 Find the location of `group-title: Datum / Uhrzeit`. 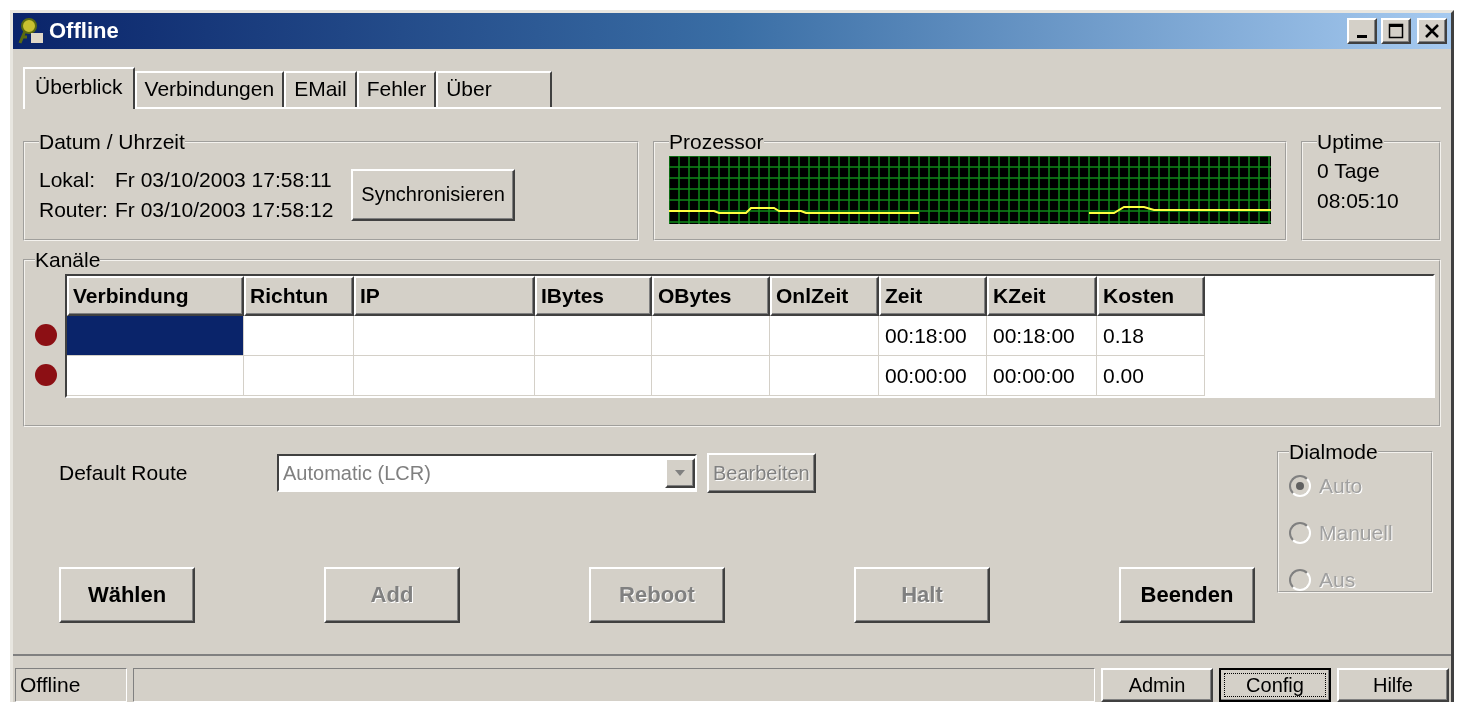

group-title: Datum / Uhrzeit is located at coordinates (112, 141).